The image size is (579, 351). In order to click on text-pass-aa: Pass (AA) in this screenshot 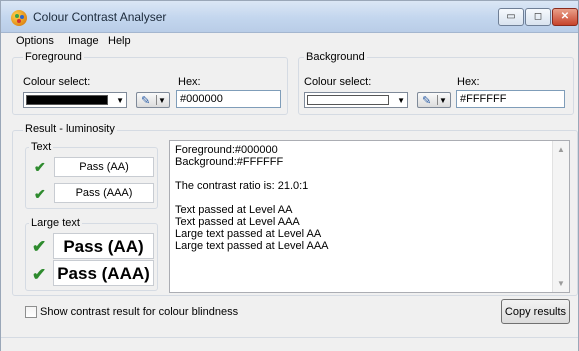, I will do `click(104, 167)`.